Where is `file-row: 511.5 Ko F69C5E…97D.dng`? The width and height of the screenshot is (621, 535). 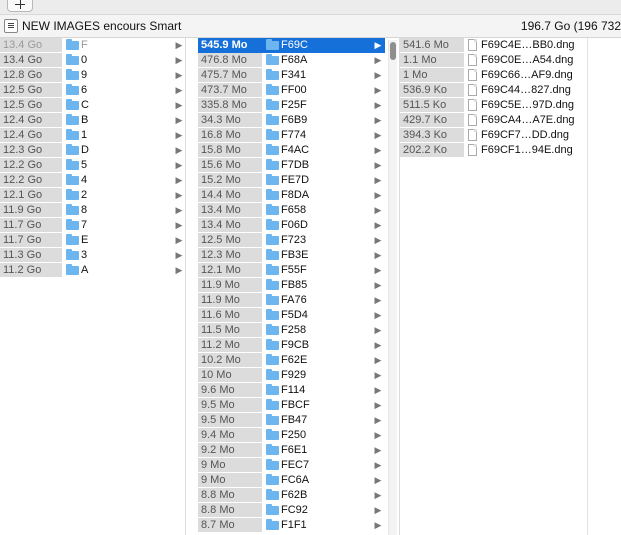 file-row: 511.5 Ko F69C5E…97D.dng is located at coordinates (493, 105).